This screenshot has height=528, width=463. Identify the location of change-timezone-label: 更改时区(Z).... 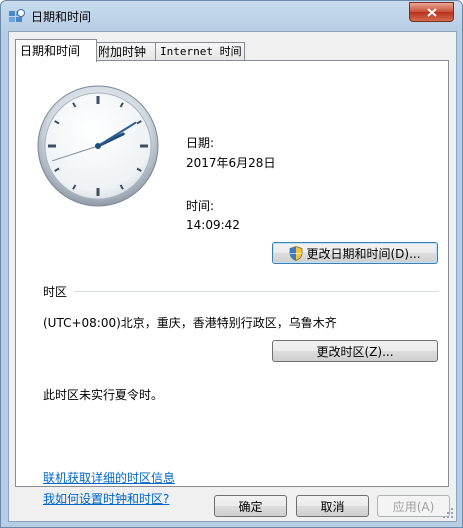
(355, 351).